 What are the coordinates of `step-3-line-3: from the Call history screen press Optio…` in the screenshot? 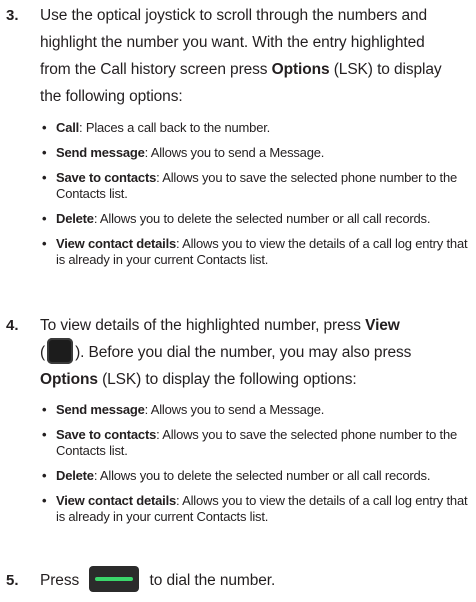 It's located at (255, 69).